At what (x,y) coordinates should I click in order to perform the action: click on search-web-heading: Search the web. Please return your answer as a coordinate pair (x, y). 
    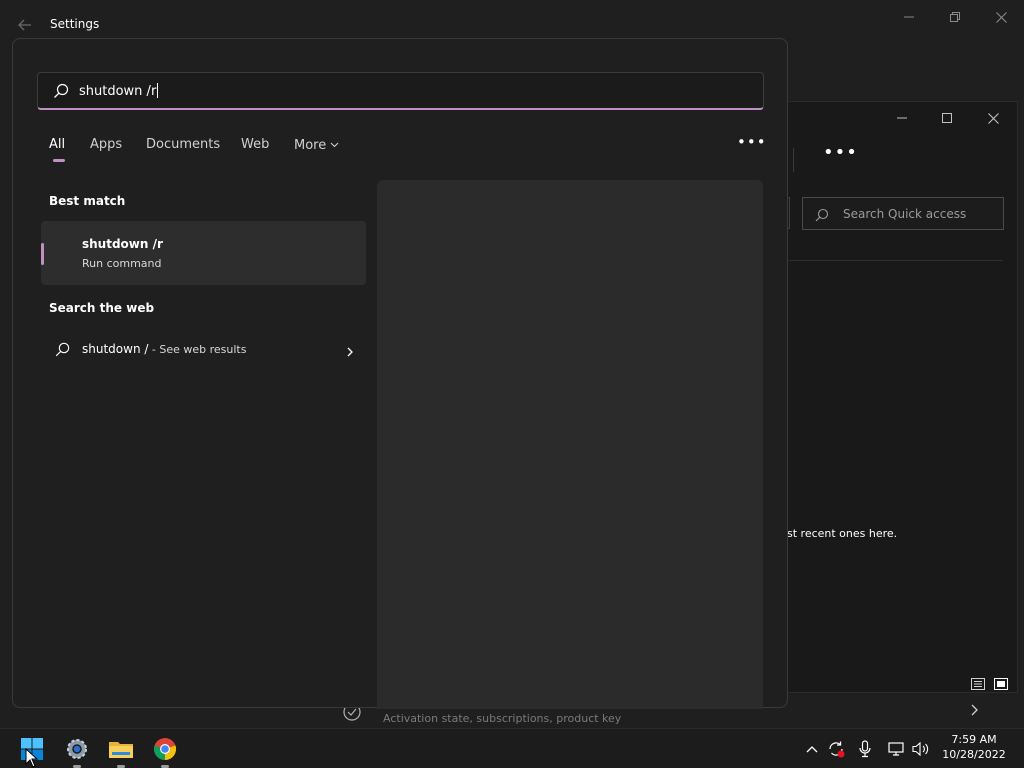
    Looking at the image, I should click on (102, 308).